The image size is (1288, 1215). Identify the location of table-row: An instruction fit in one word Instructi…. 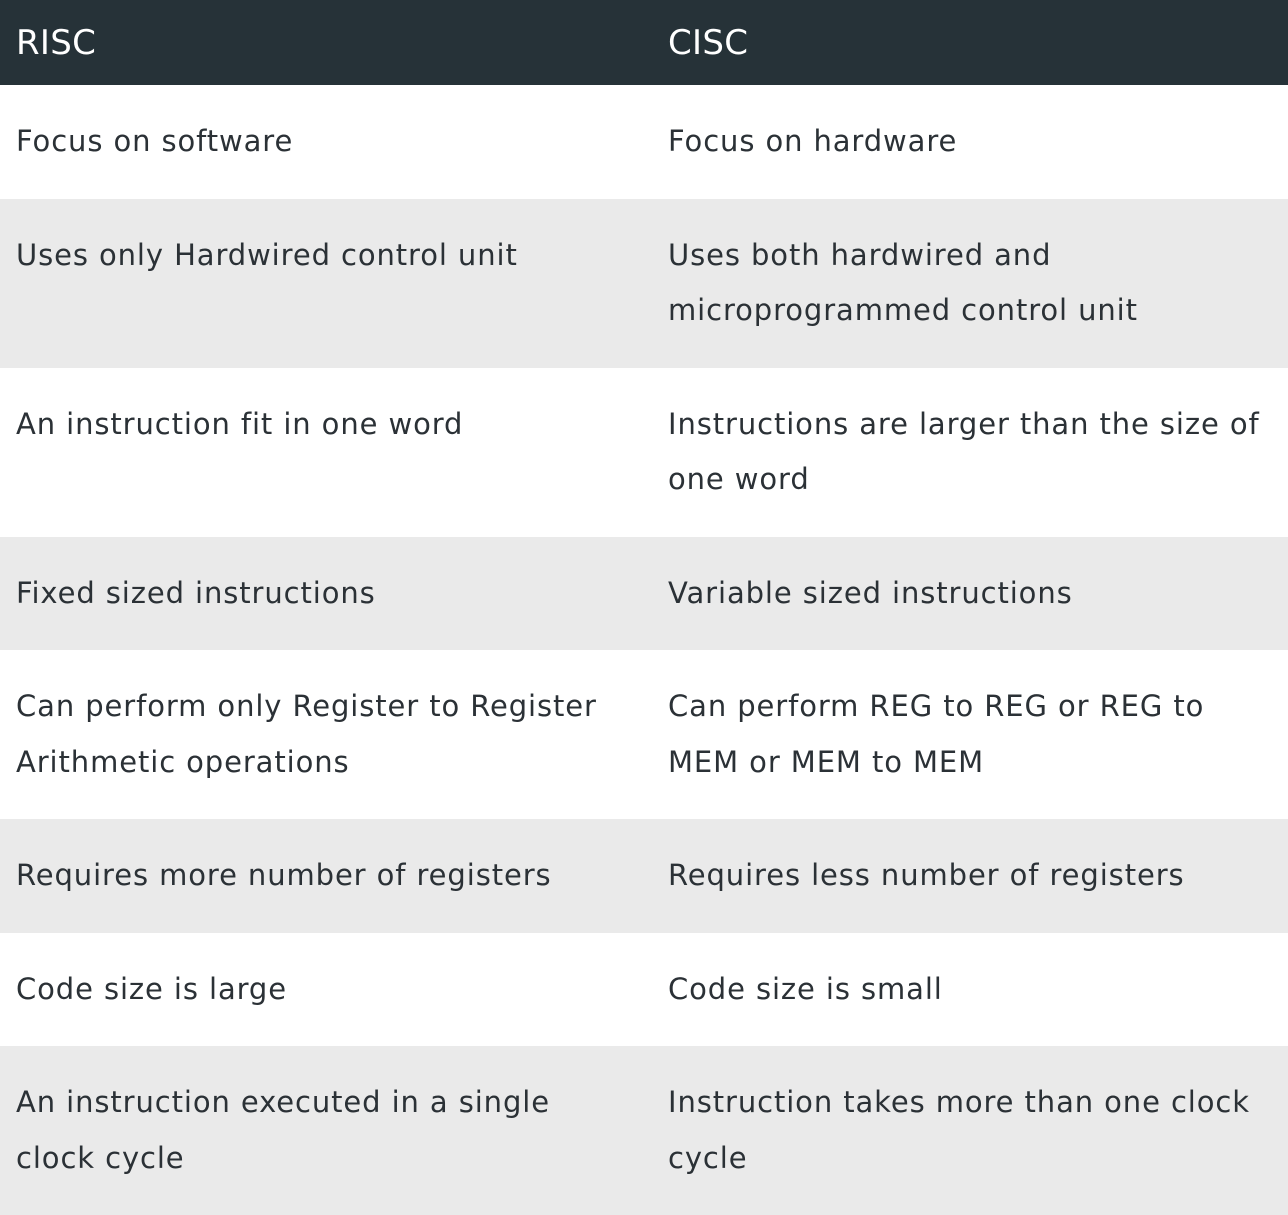
(644, 452).